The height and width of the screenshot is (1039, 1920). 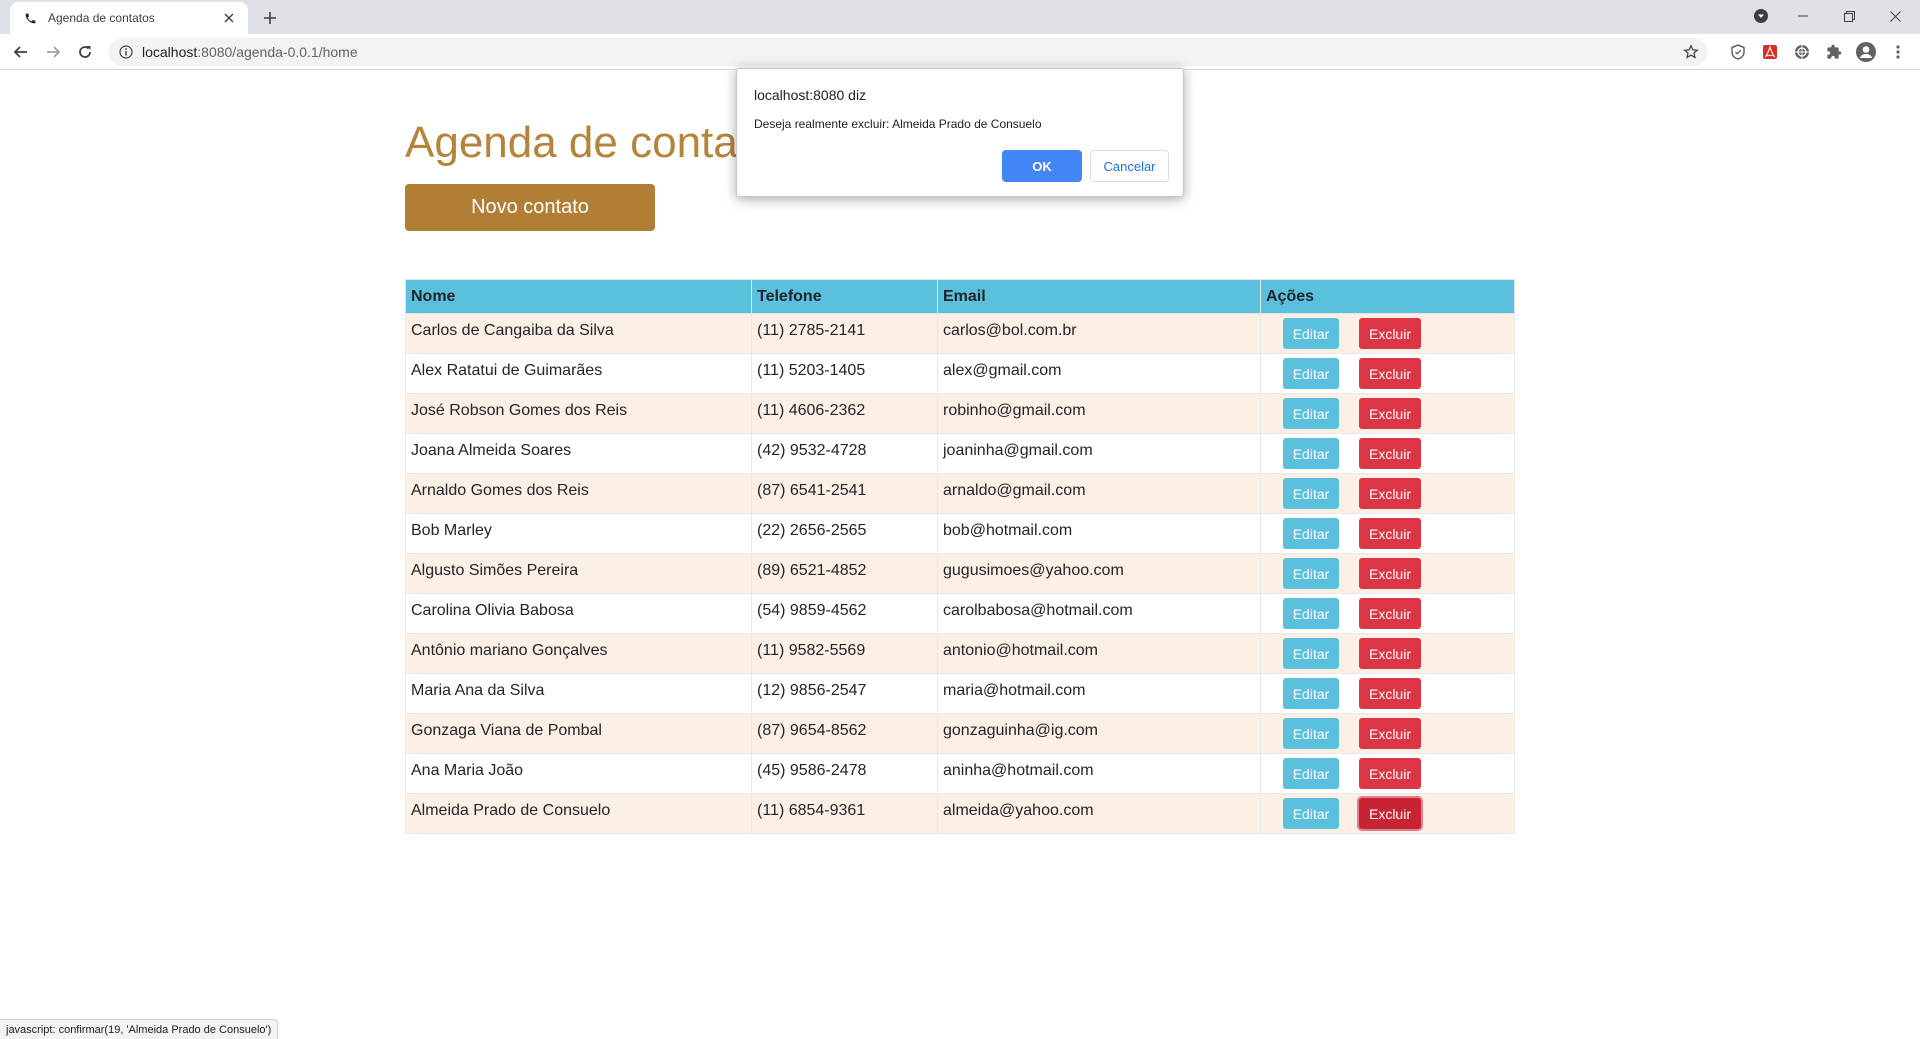 I want to click on cell-email: alex@gmail.com, so click(x=1099, y=373).